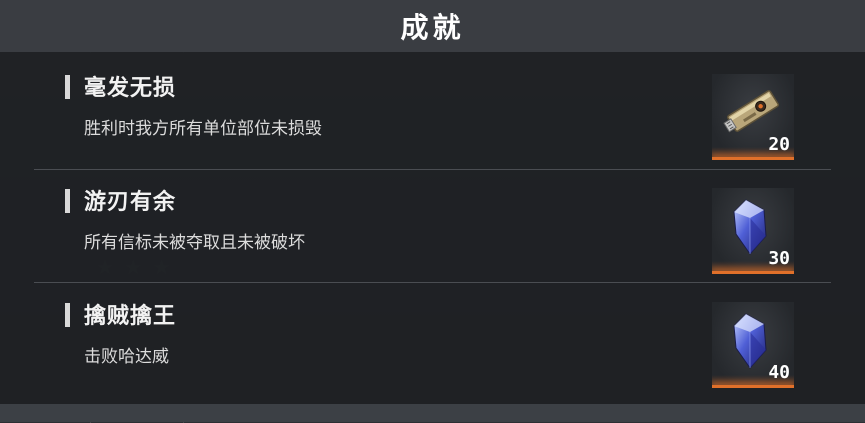  I want to click on reward-count: 40, so click(779, 372).